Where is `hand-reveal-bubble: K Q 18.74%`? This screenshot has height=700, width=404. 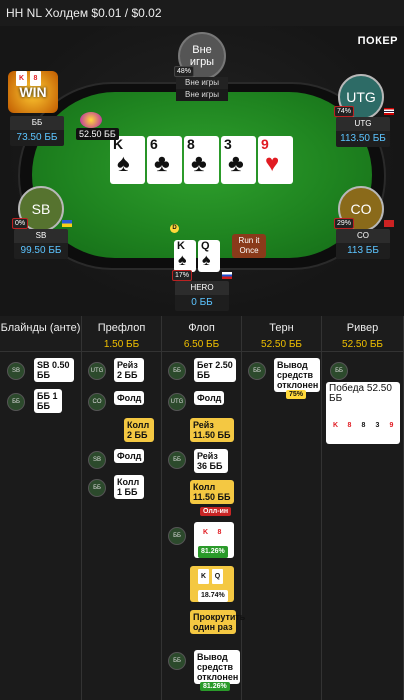
hand-reveal-bubble: K Q 18.74% is located at coordinates (212, 584).